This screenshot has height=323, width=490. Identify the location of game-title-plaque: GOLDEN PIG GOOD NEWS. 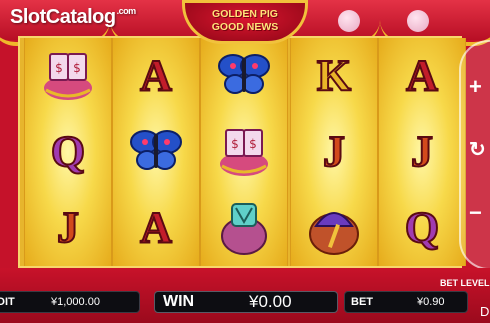
(245, 22).